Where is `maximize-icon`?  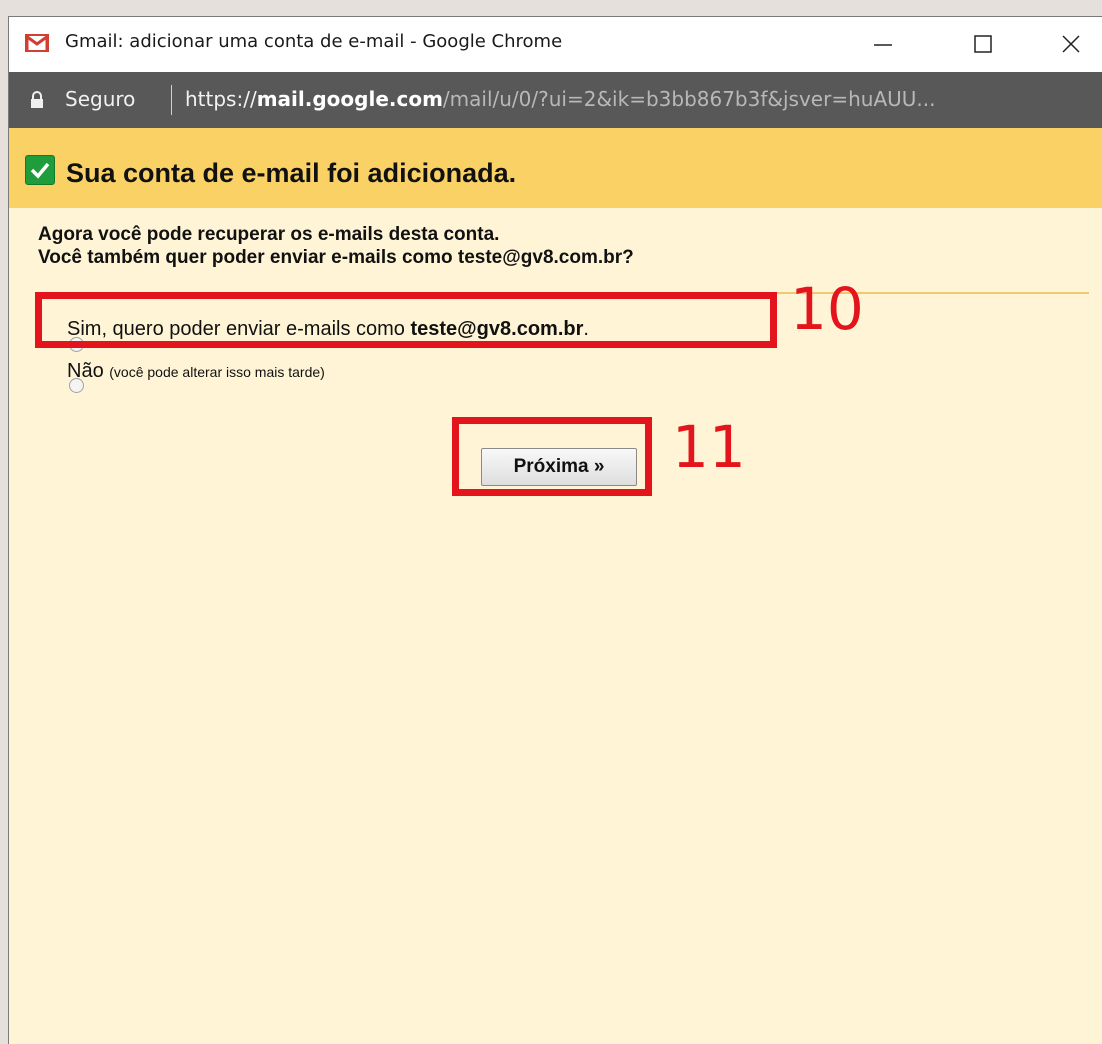 maximize-icon is located at coordinates (983, 44).